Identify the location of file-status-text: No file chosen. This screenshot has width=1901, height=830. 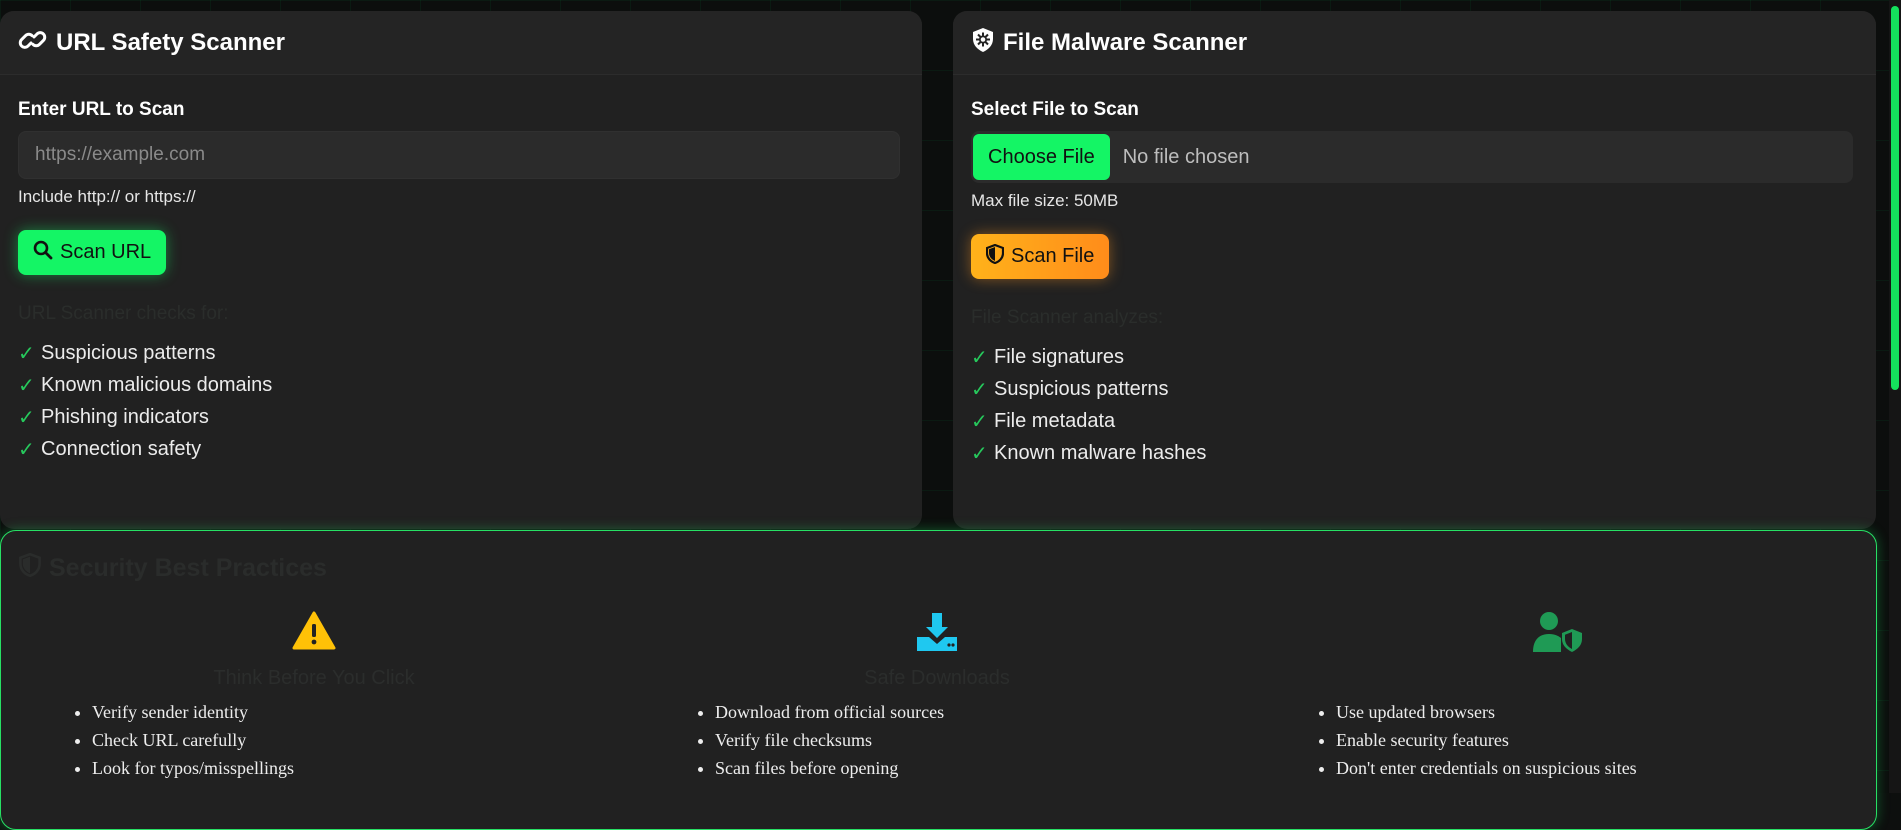
(1186, 157).